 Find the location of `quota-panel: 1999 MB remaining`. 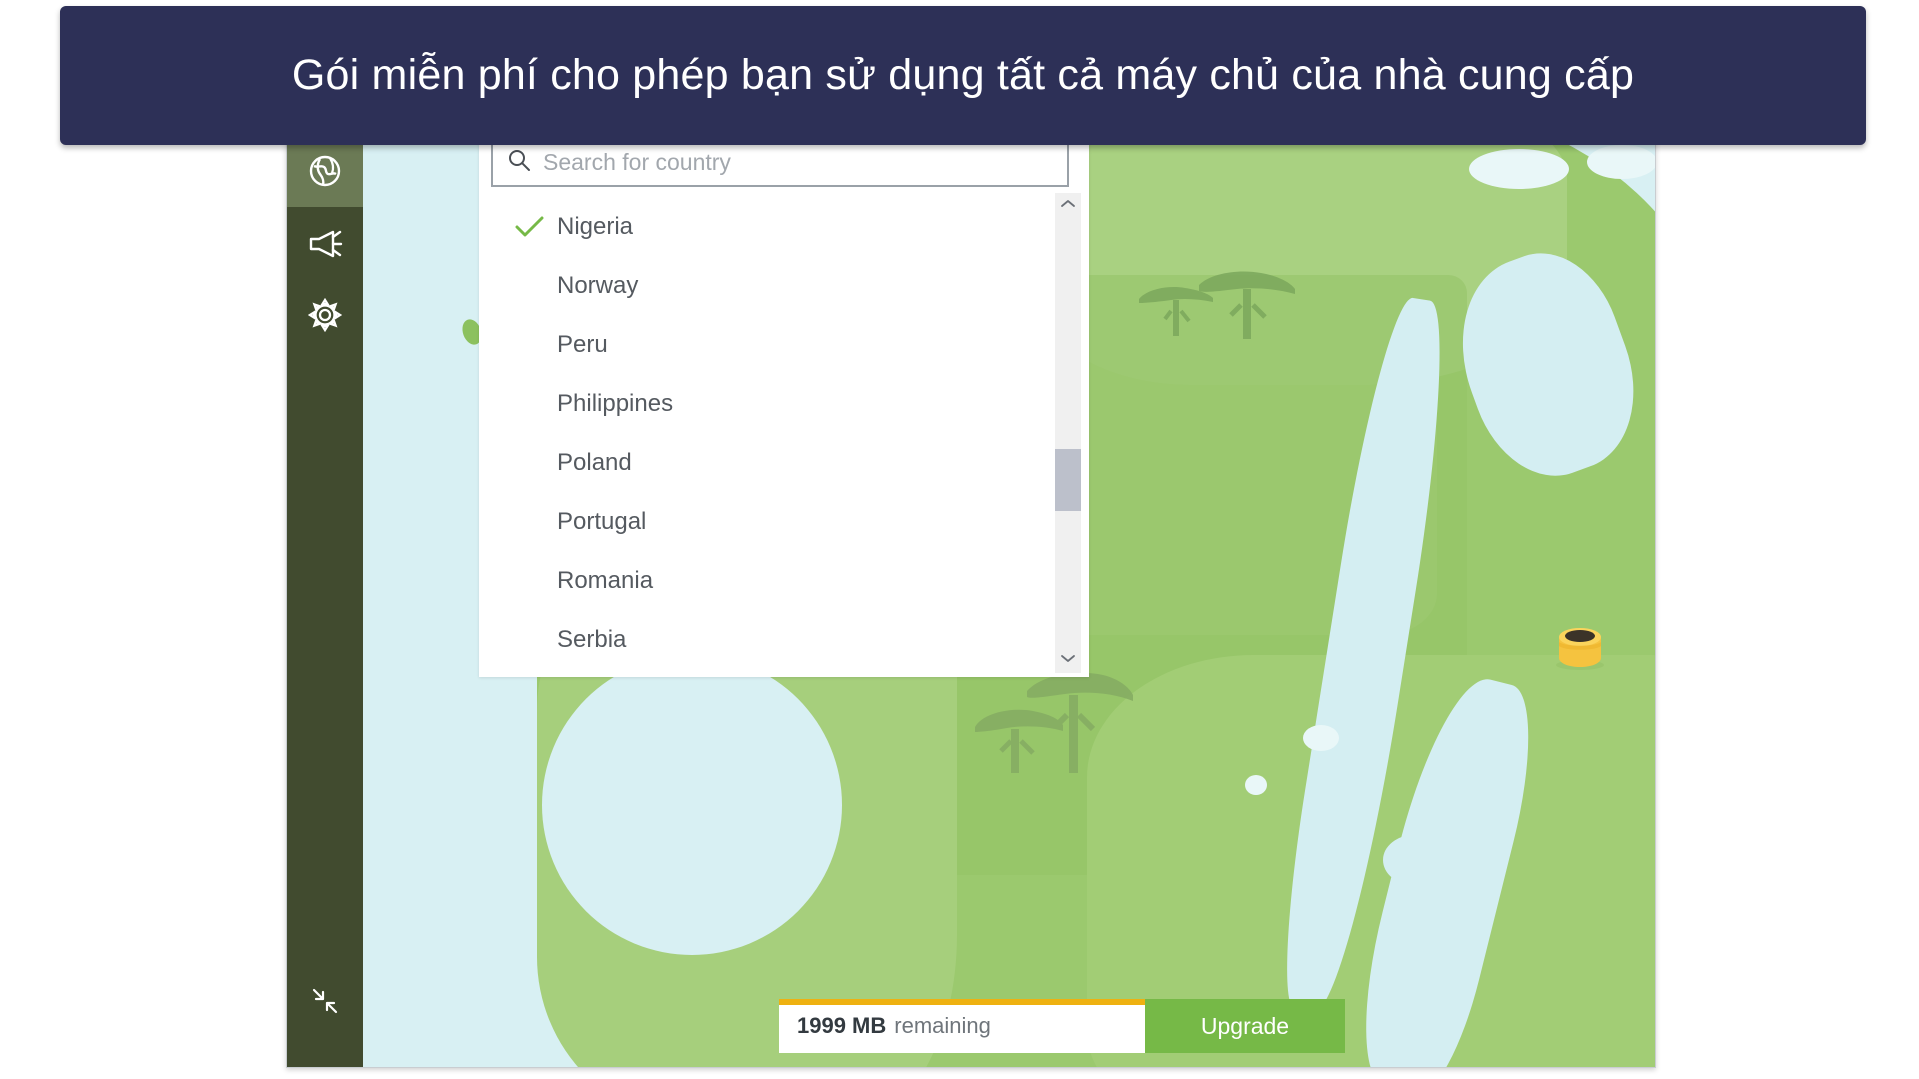

quota-panel: 1999 MB remaining is located at coordinates (962, 1026).